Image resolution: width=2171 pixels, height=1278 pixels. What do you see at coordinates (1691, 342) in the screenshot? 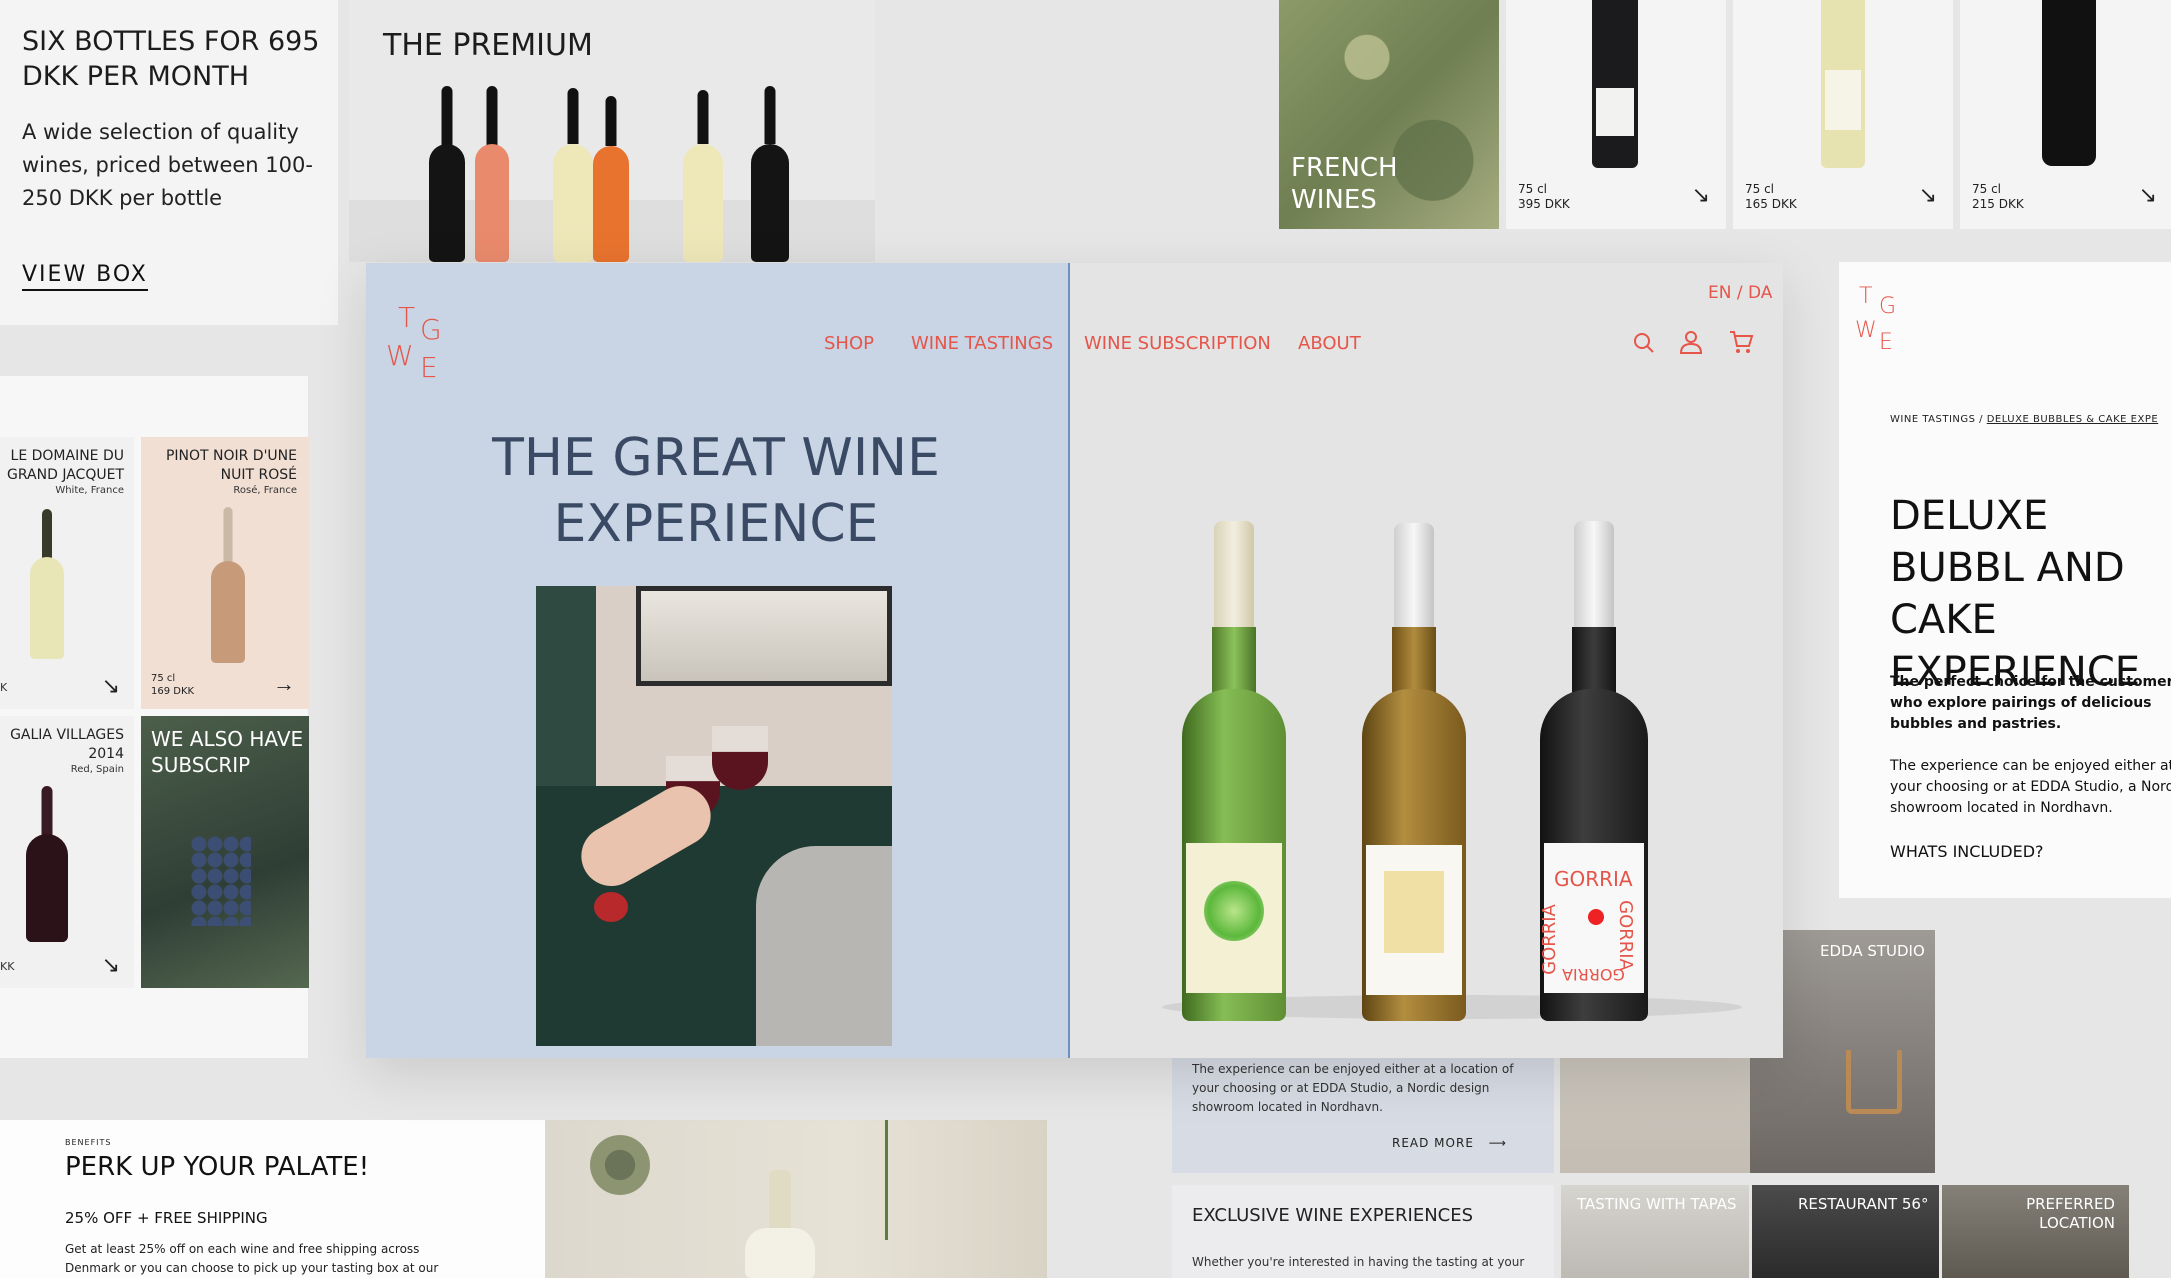
I see `account-icon` at bounding box center [1691, 342].